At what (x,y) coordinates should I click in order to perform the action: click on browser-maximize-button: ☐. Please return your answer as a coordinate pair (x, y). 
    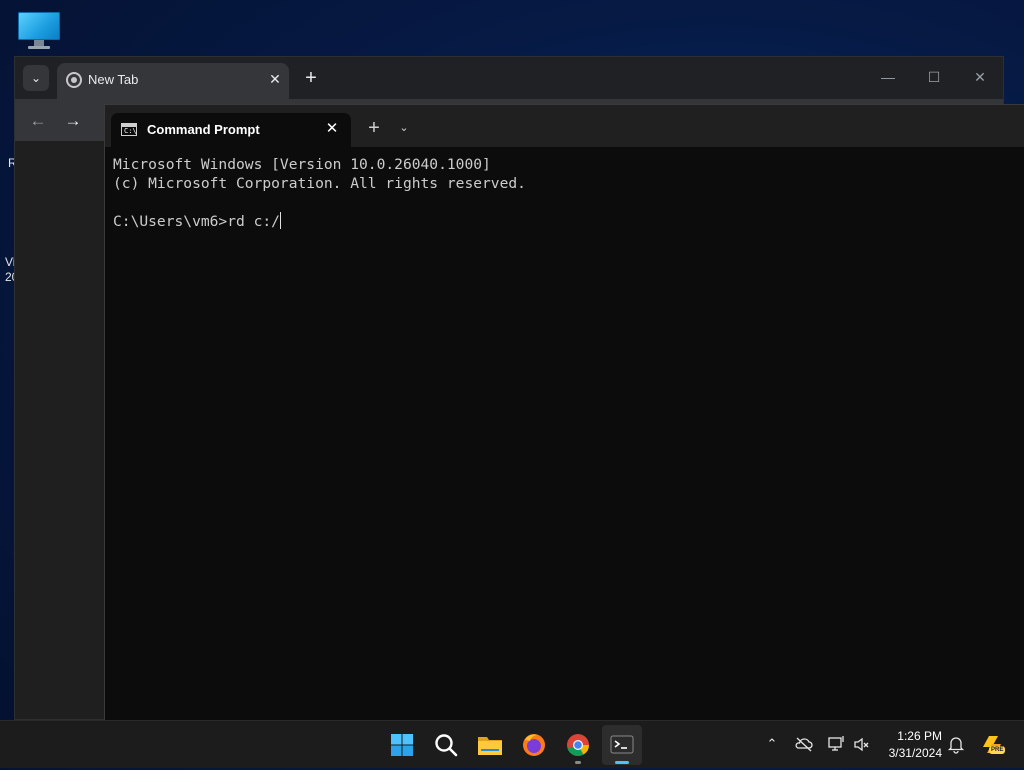
    Looking at the image, I should click on (934, 77).